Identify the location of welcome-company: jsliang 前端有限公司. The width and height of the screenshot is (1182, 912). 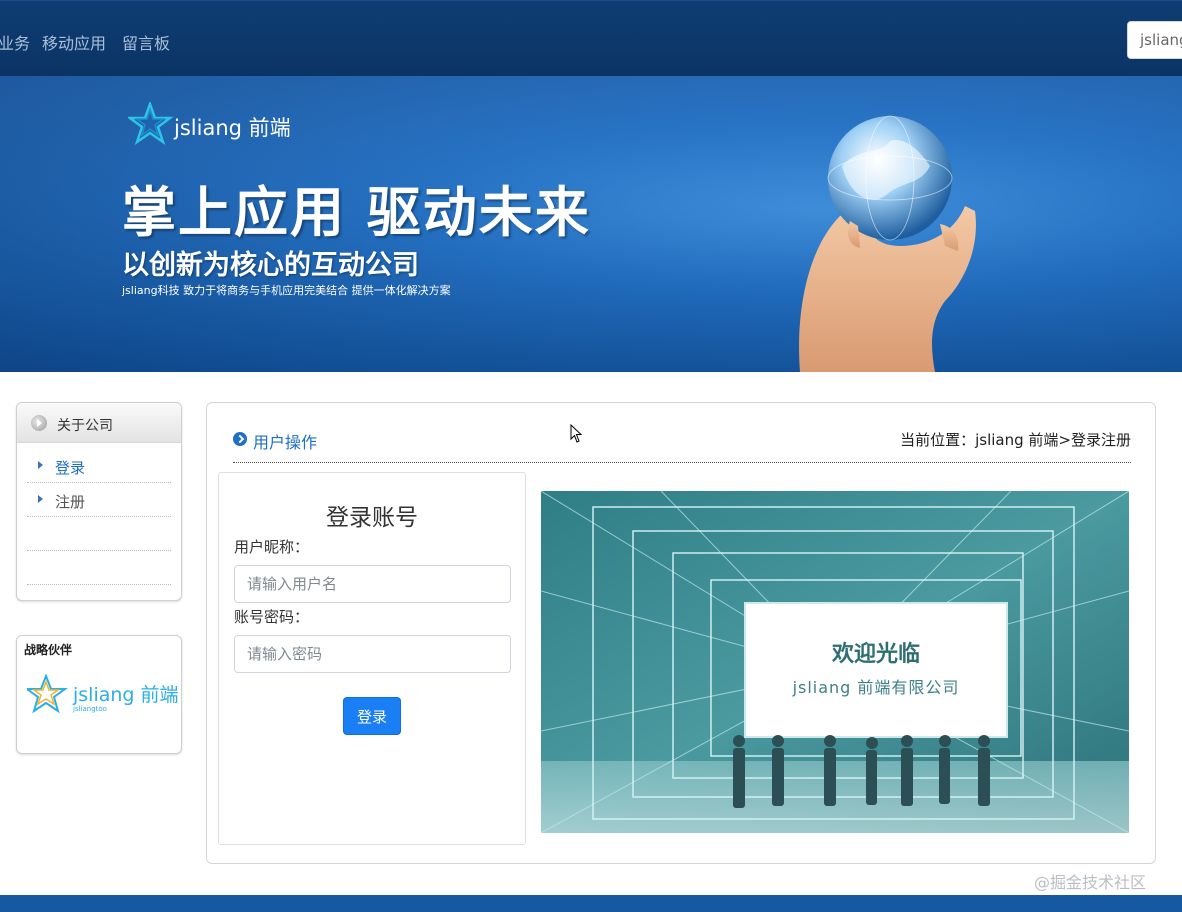
(876, 687).